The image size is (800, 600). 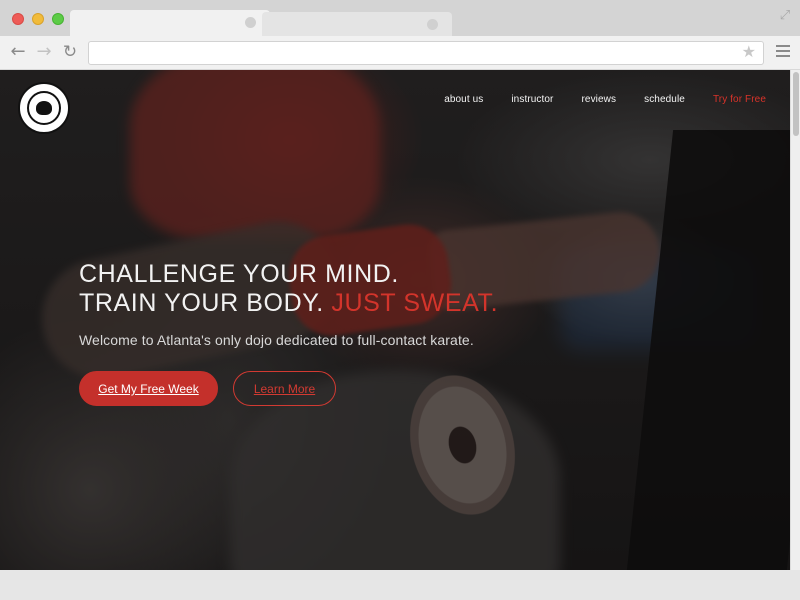 What do you see at coordinates (400, 585) in the screenshot?
I see `window-bottom-edge` at bounding box center [400, 585].